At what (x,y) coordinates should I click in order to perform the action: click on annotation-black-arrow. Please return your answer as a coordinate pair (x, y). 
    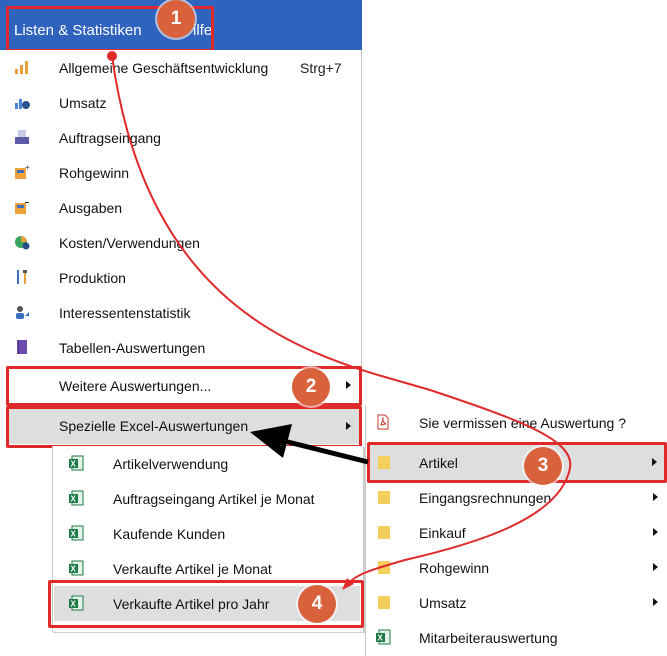
    Looking at the image, I should click on (326, 451).